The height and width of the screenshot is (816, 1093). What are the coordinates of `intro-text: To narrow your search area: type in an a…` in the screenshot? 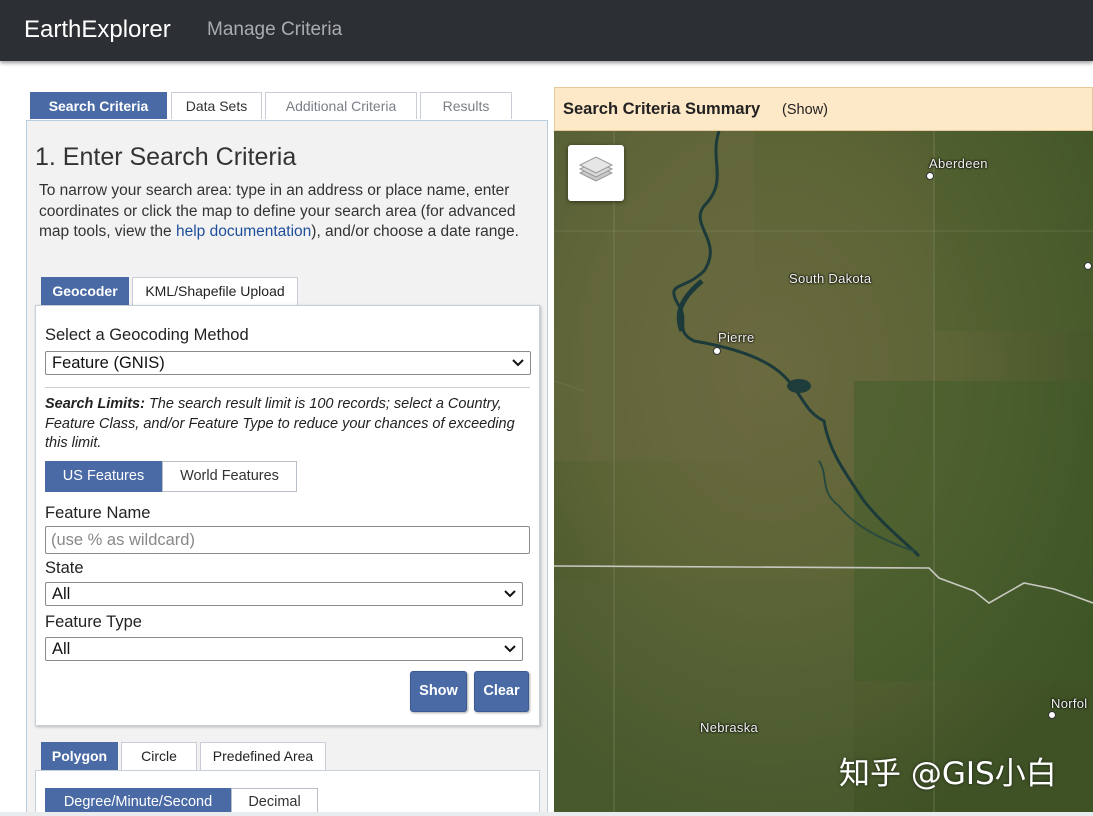 It's located at (289, 212).